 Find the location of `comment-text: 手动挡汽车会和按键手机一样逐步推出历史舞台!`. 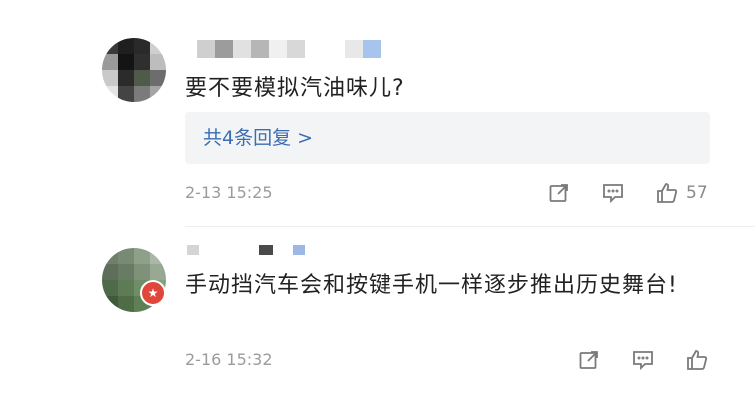

comment-text: 手动挡汽车会和按键手机一样逐步推出历史舞台! is located at coordinates (431, 285).